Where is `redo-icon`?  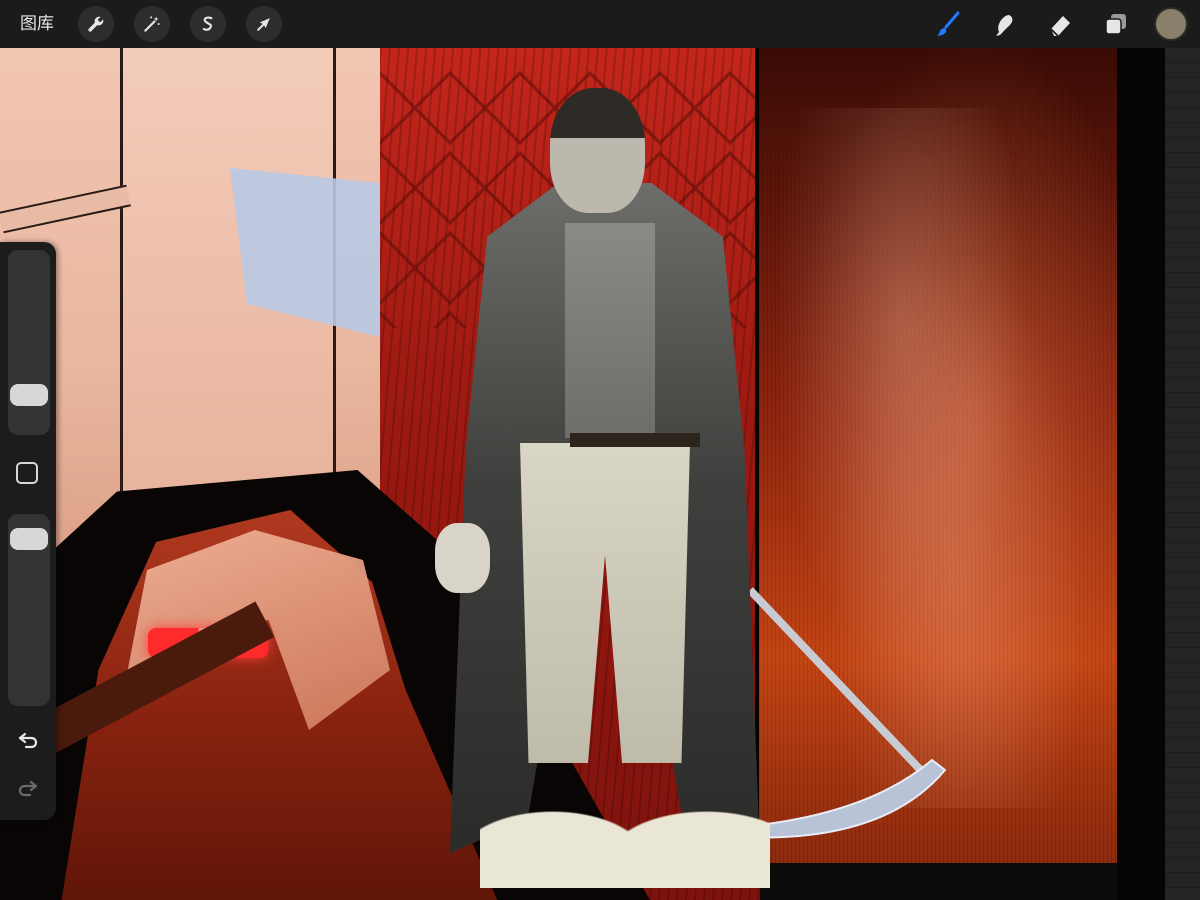
redo-icon is located at coordinates (28, 788).